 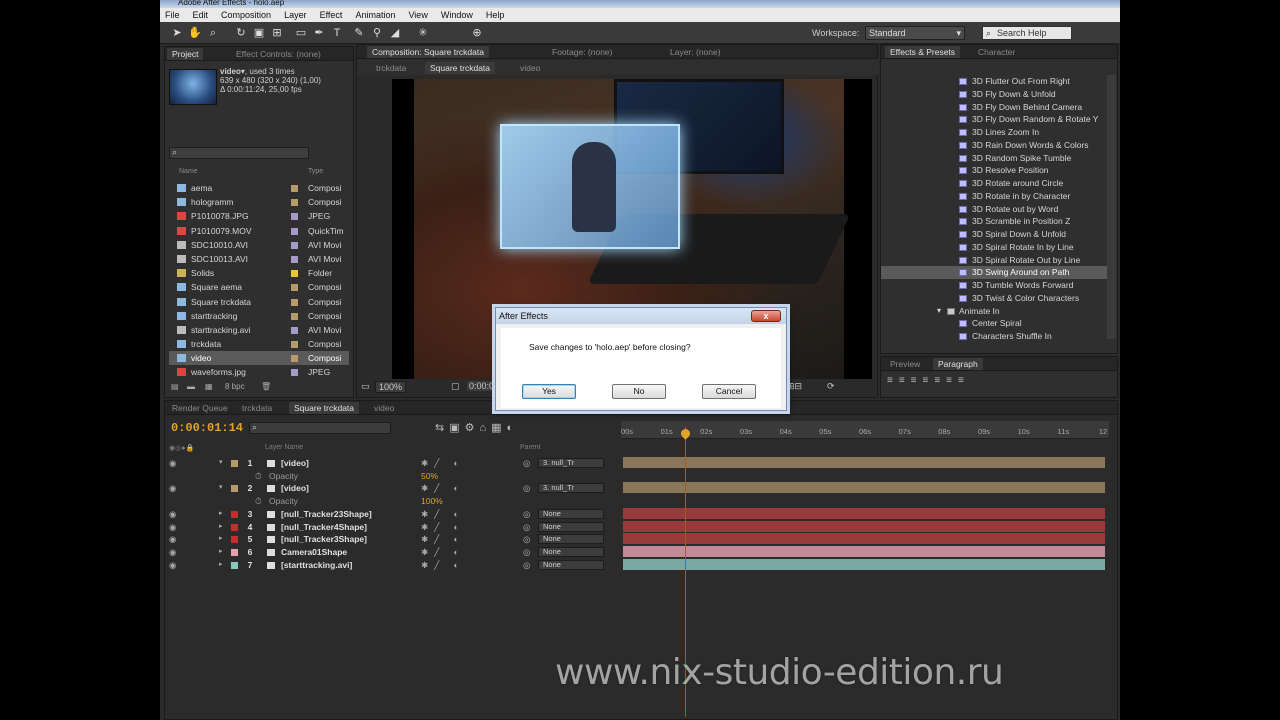 I want to click on menu-item-edit: Edit, so click(x=201, y=15).